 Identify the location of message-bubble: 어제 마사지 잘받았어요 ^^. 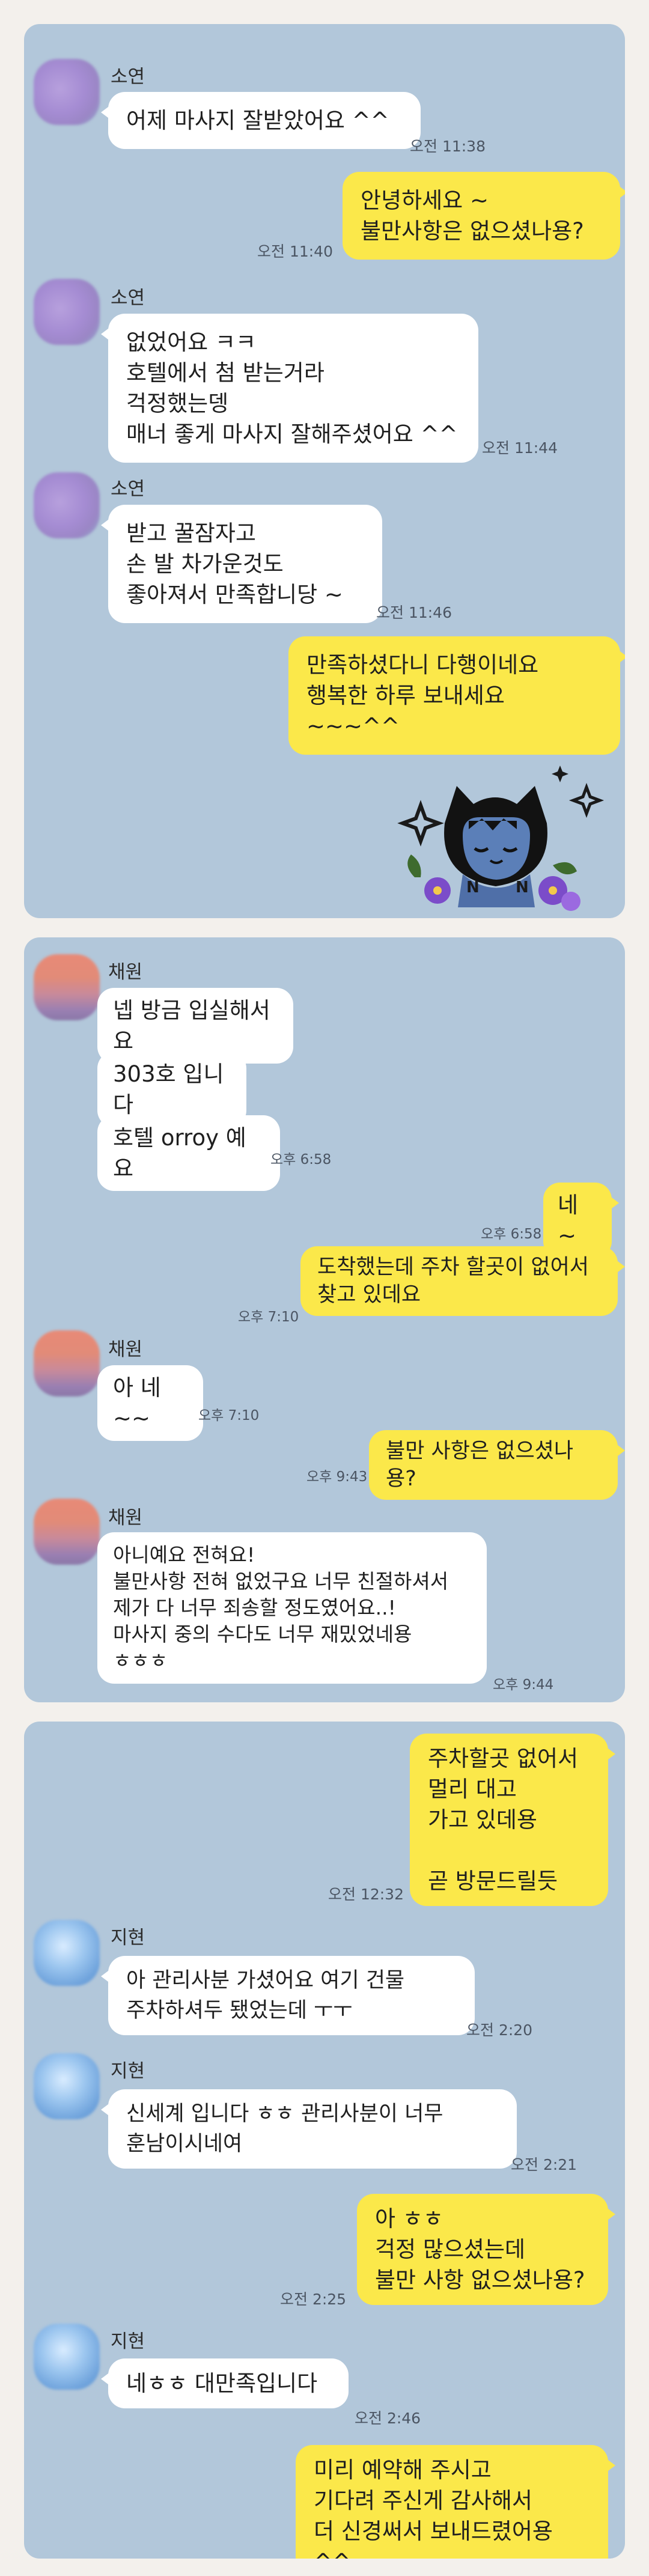
(261, 120).